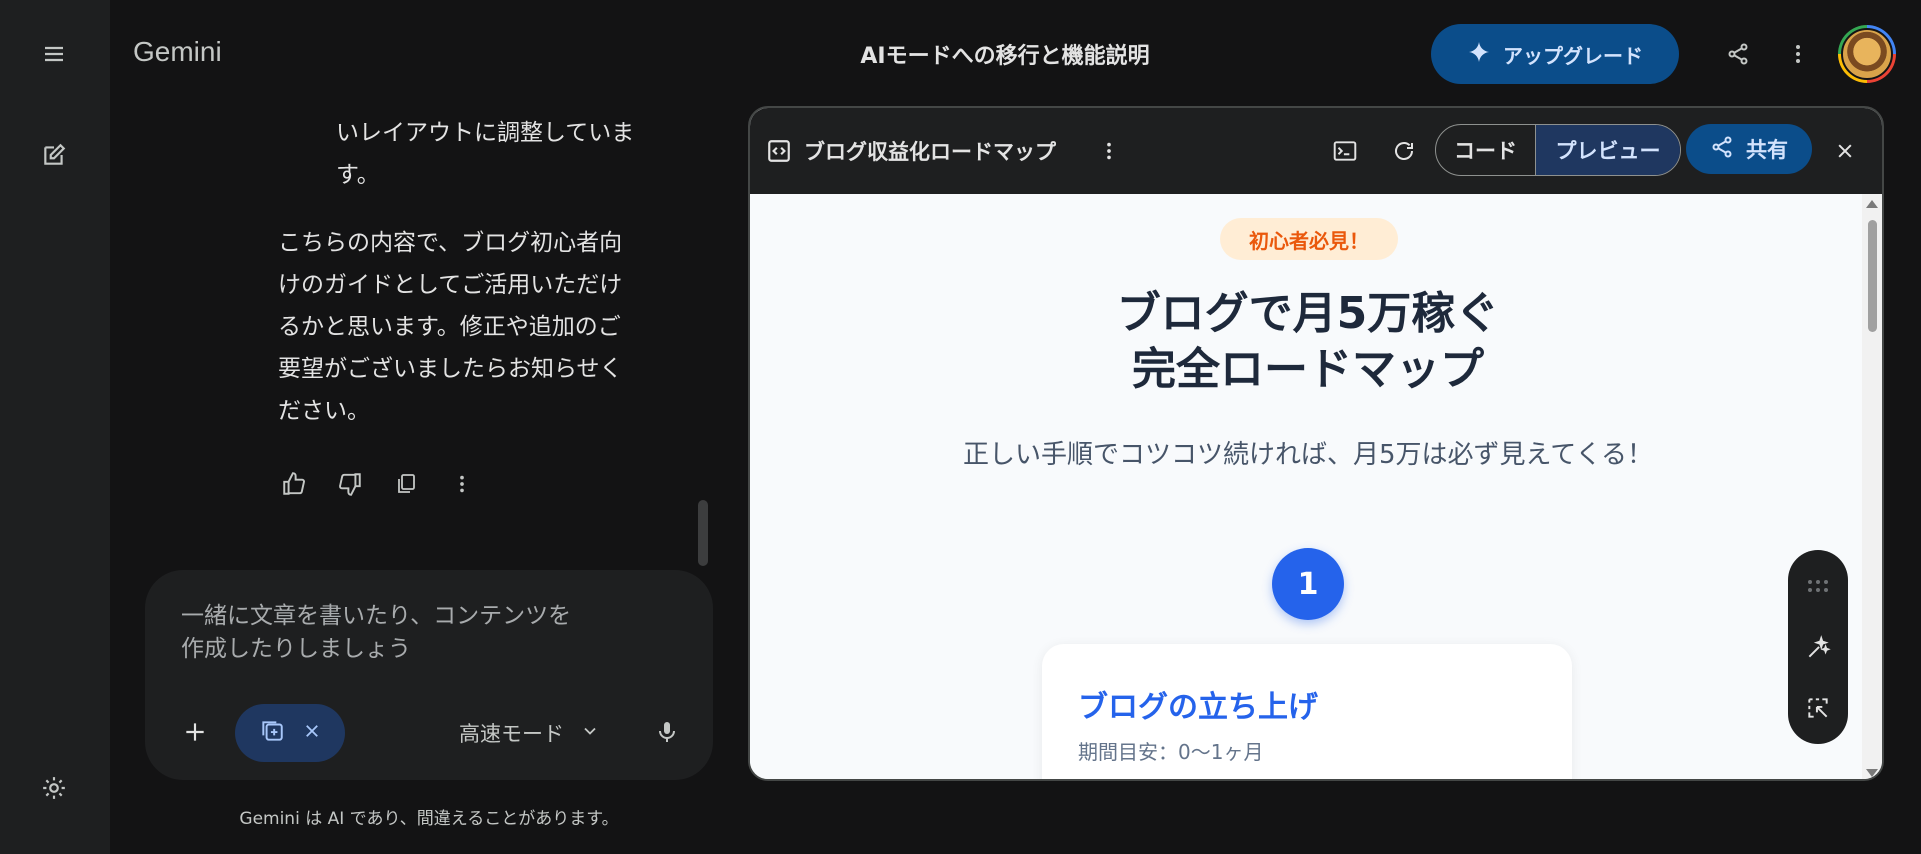 Image resolution: width=1921 pixels, height=854 pixels. I want to click on canvas-icon, so click(272, 733).